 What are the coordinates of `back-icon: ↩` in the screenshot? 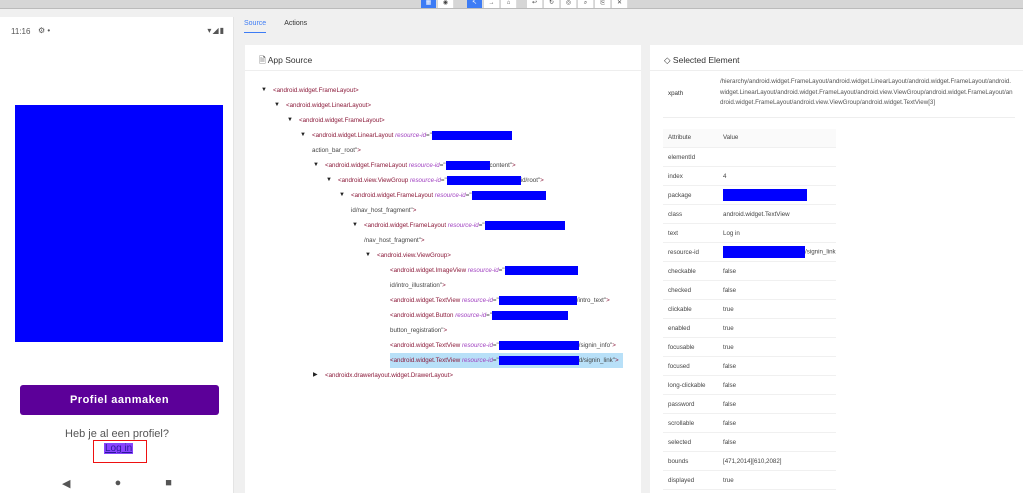 It's located at (535, 4).